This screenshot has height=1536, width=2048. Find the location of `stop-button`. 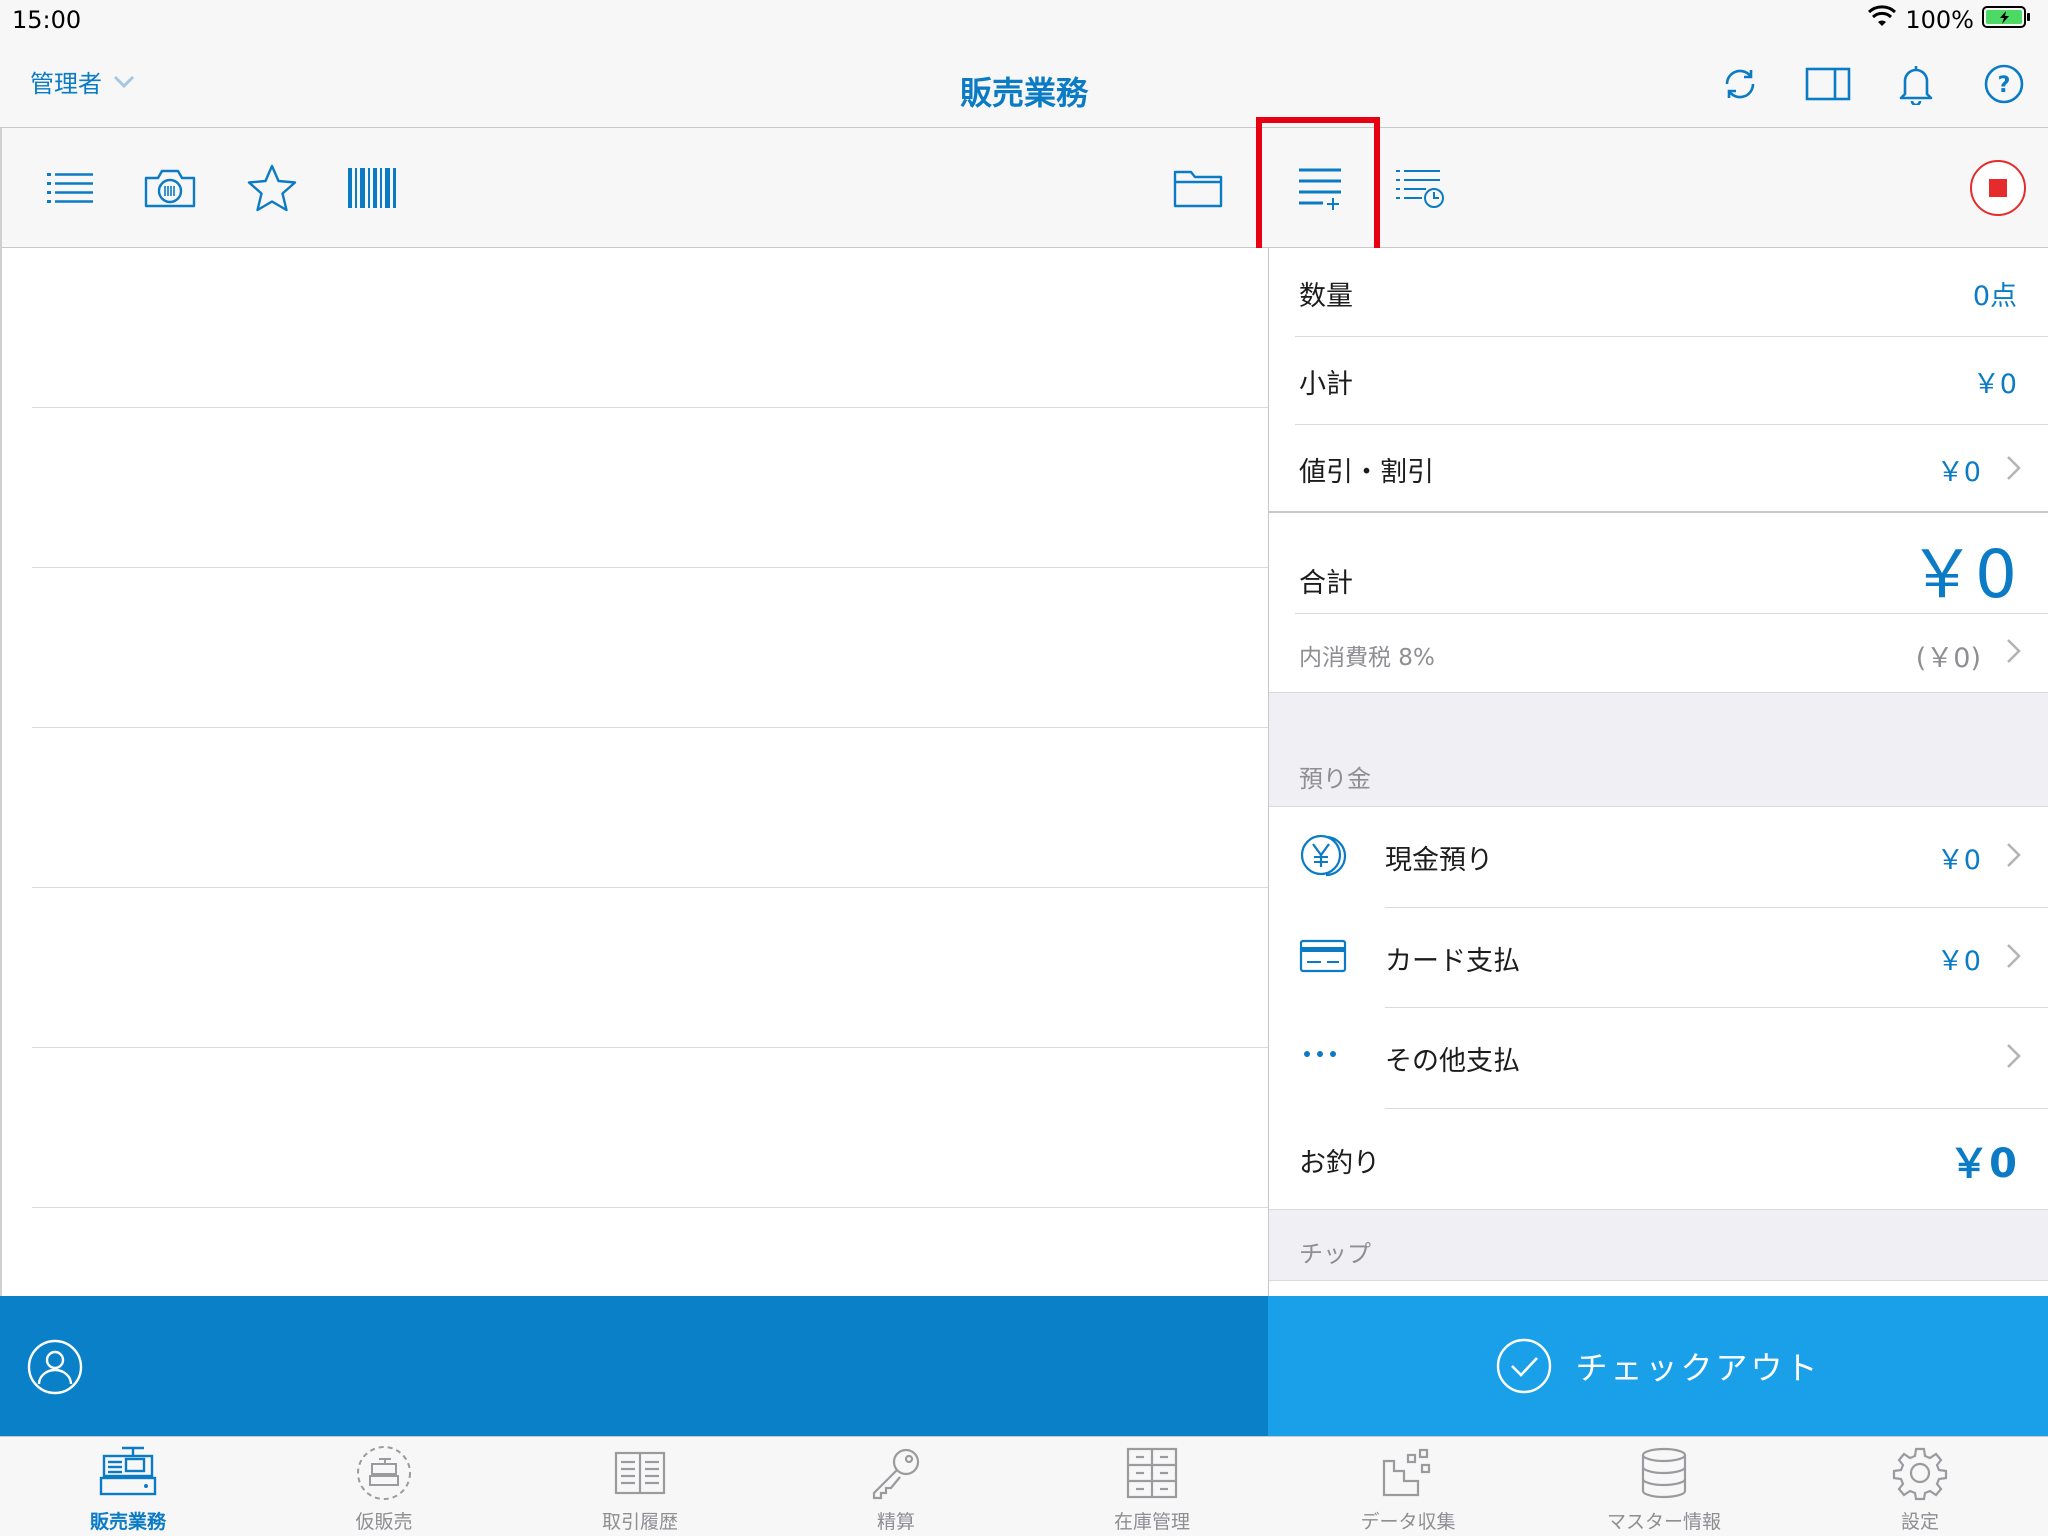

stop-button is located at coordinates (1998, 188).